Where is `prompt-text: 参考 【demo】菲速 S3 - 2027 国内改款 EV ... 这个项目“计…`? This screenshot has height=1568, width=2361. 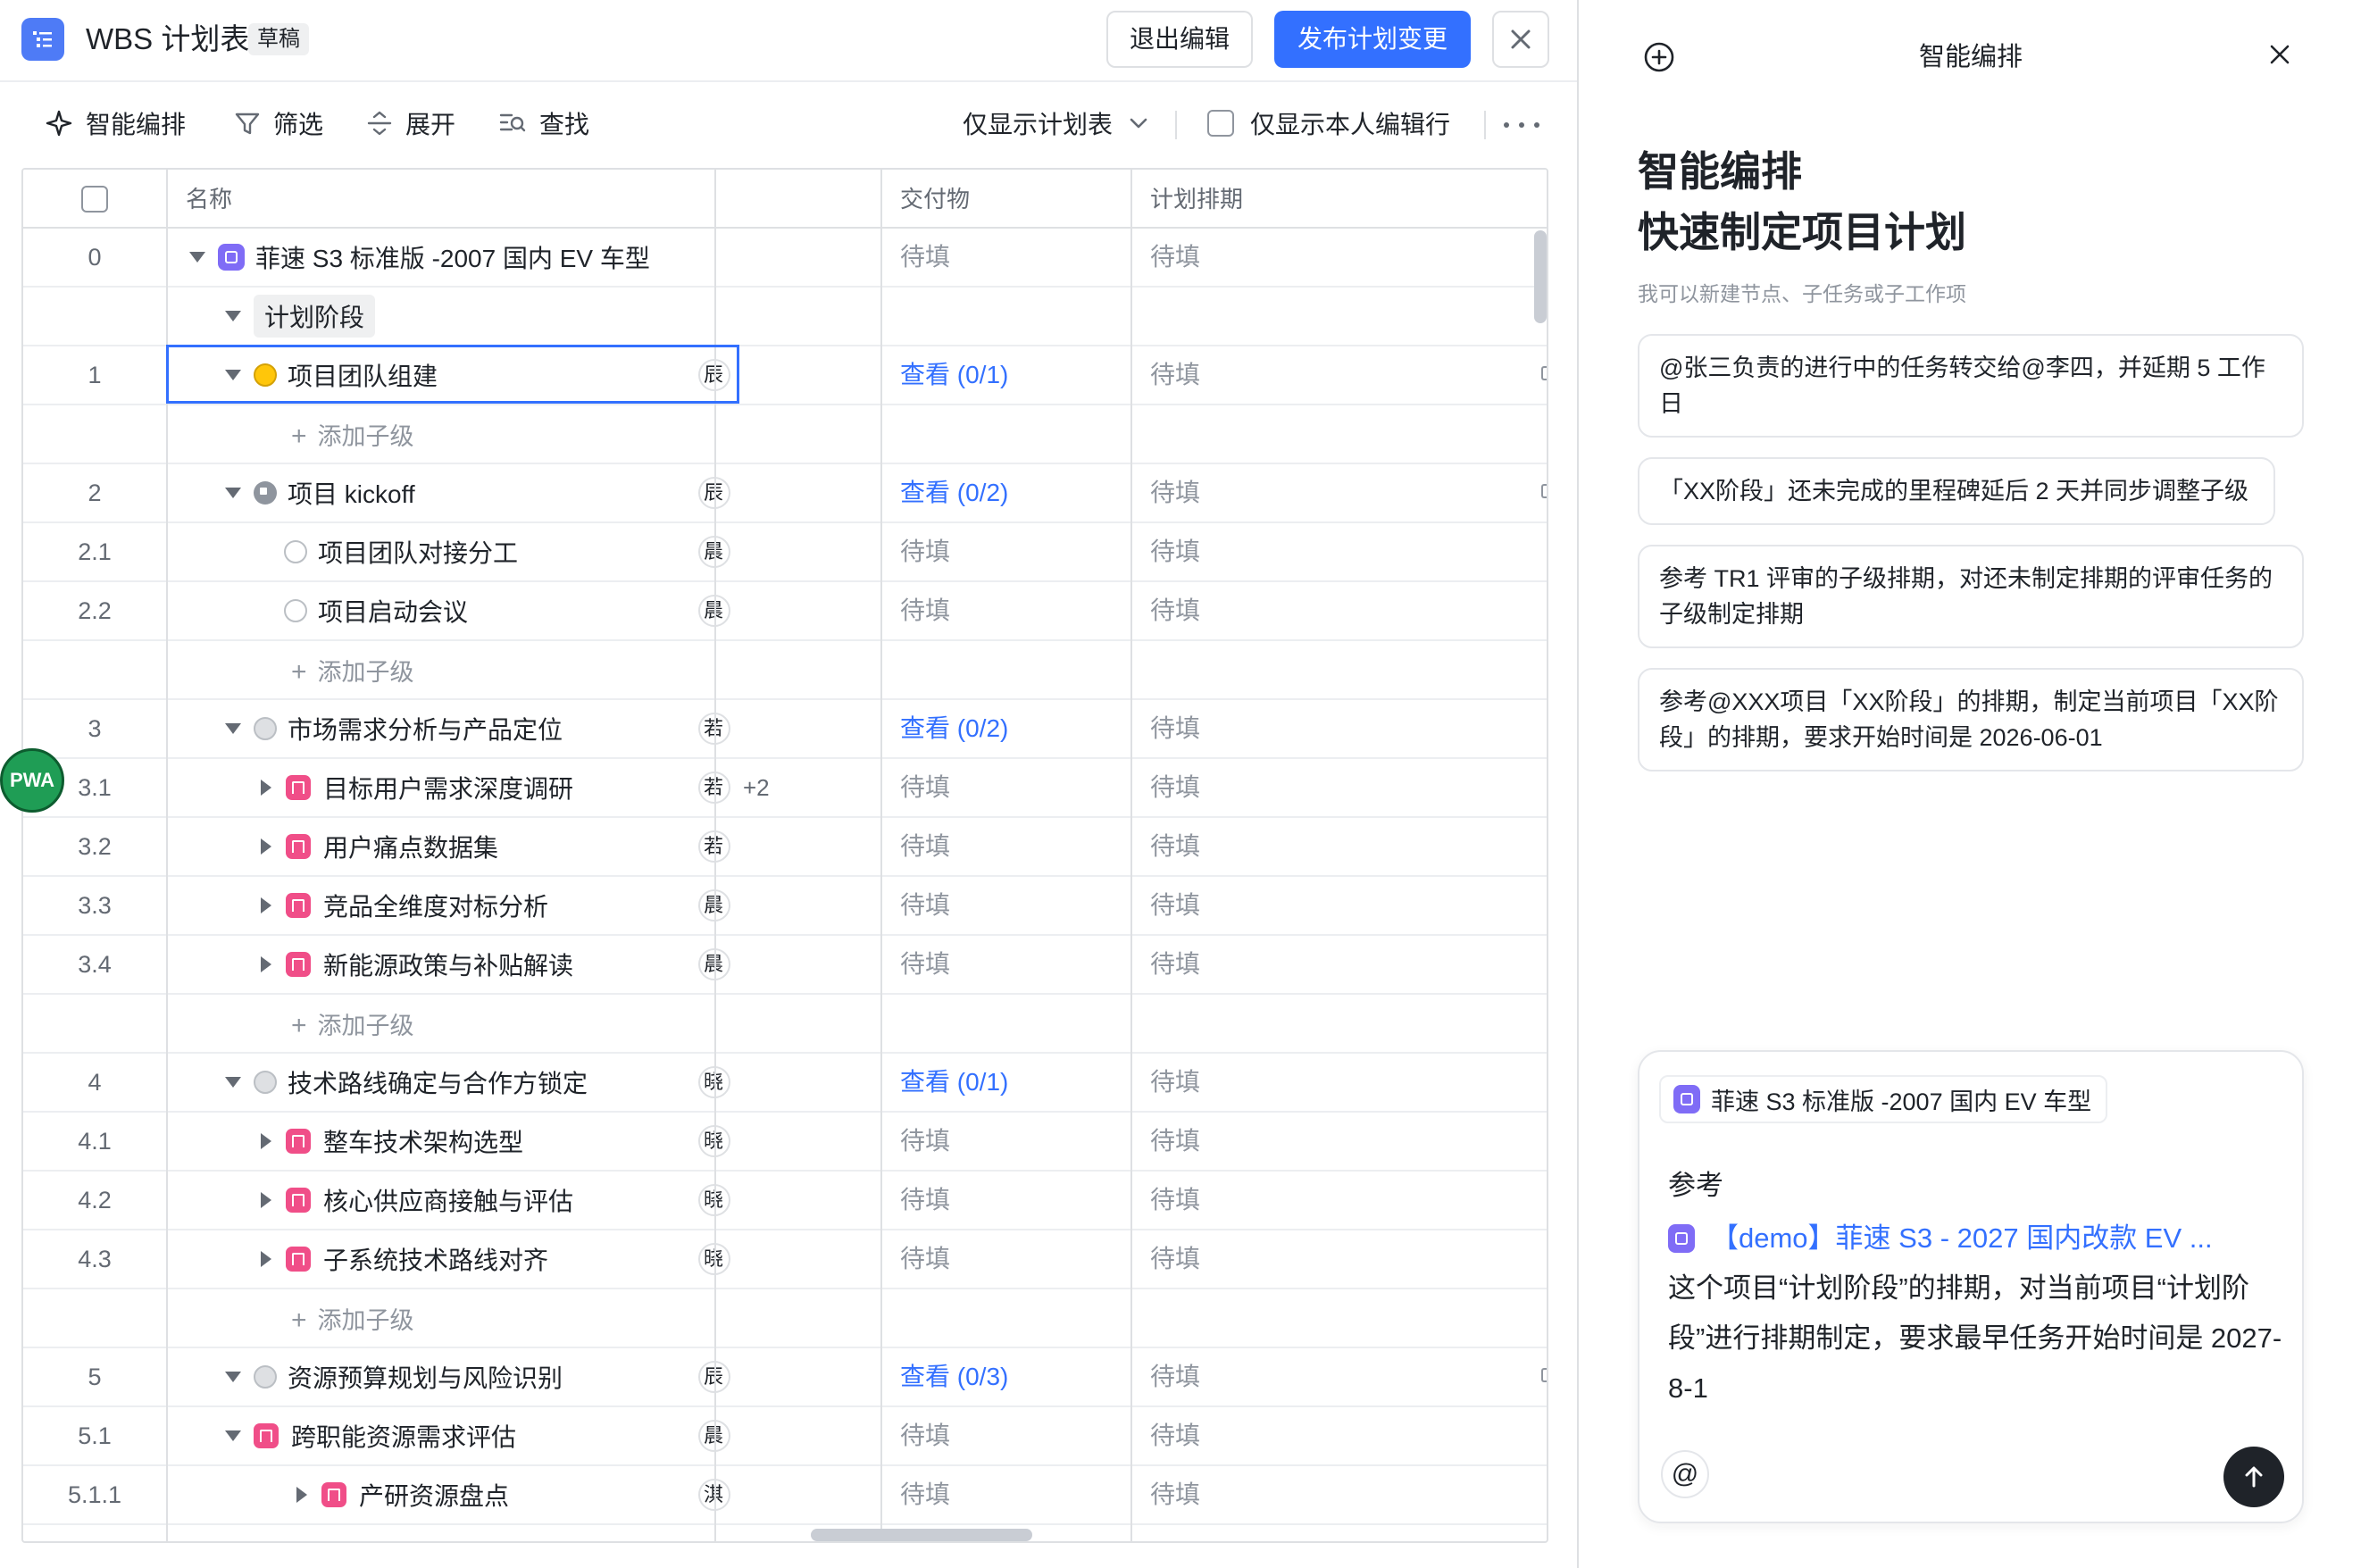
prompt-text: 参考 【demo】菲速 S3 - 2027 国内改款 EV ... 这个项目“计… is located at coordinates (1976, 1288).